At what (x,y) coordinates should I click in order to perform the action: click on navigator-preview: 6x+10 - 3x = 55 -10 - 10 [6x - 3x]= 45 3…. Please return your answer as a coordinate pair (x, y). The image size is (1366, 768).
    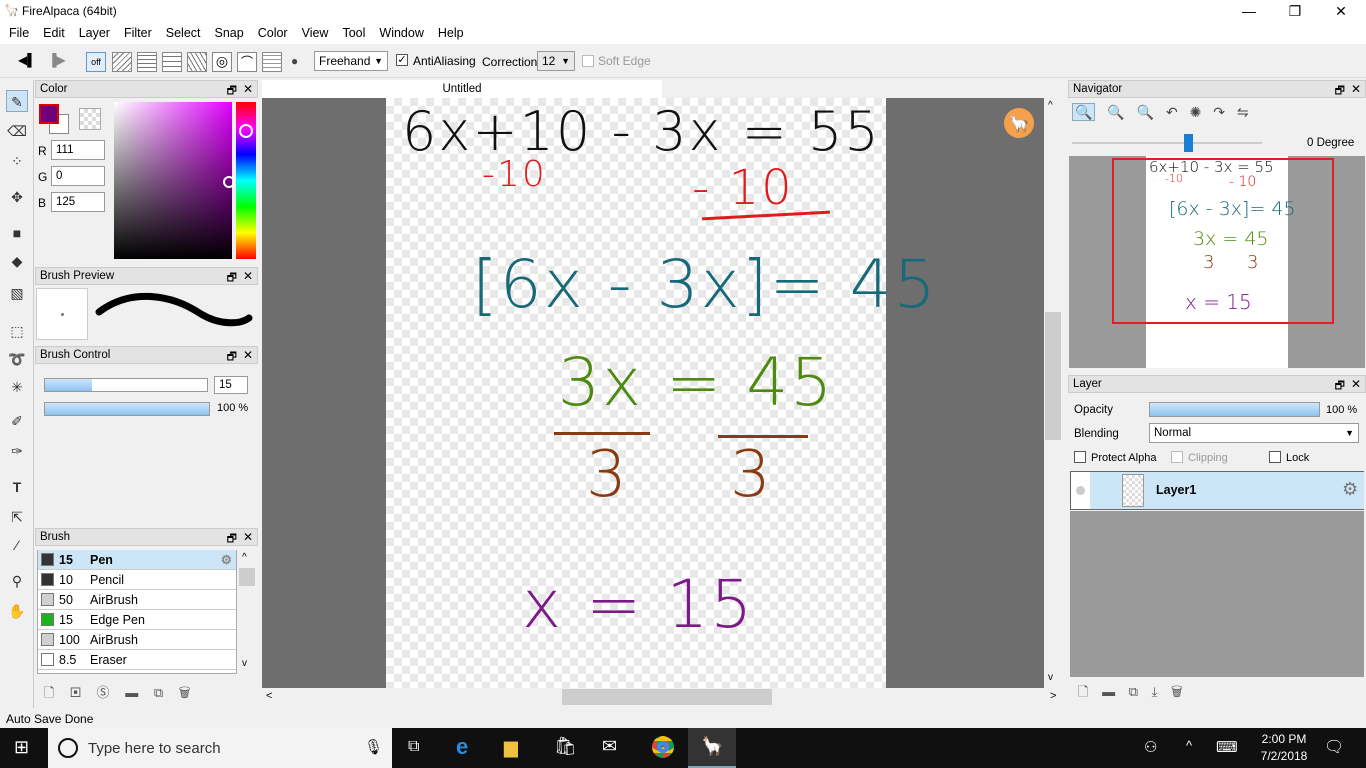
    Looking at the image, I should click on (1217, 262).